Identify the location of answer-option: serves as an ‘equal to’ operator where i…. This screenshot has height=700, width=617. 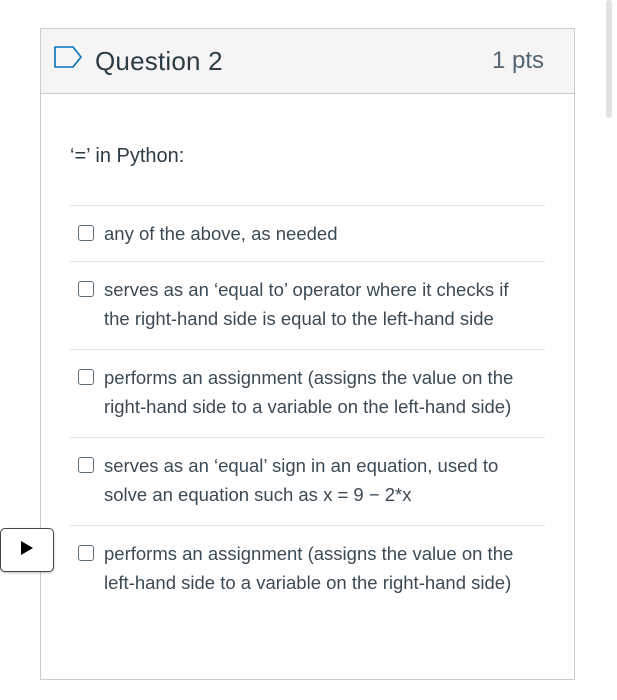
(307, 305).